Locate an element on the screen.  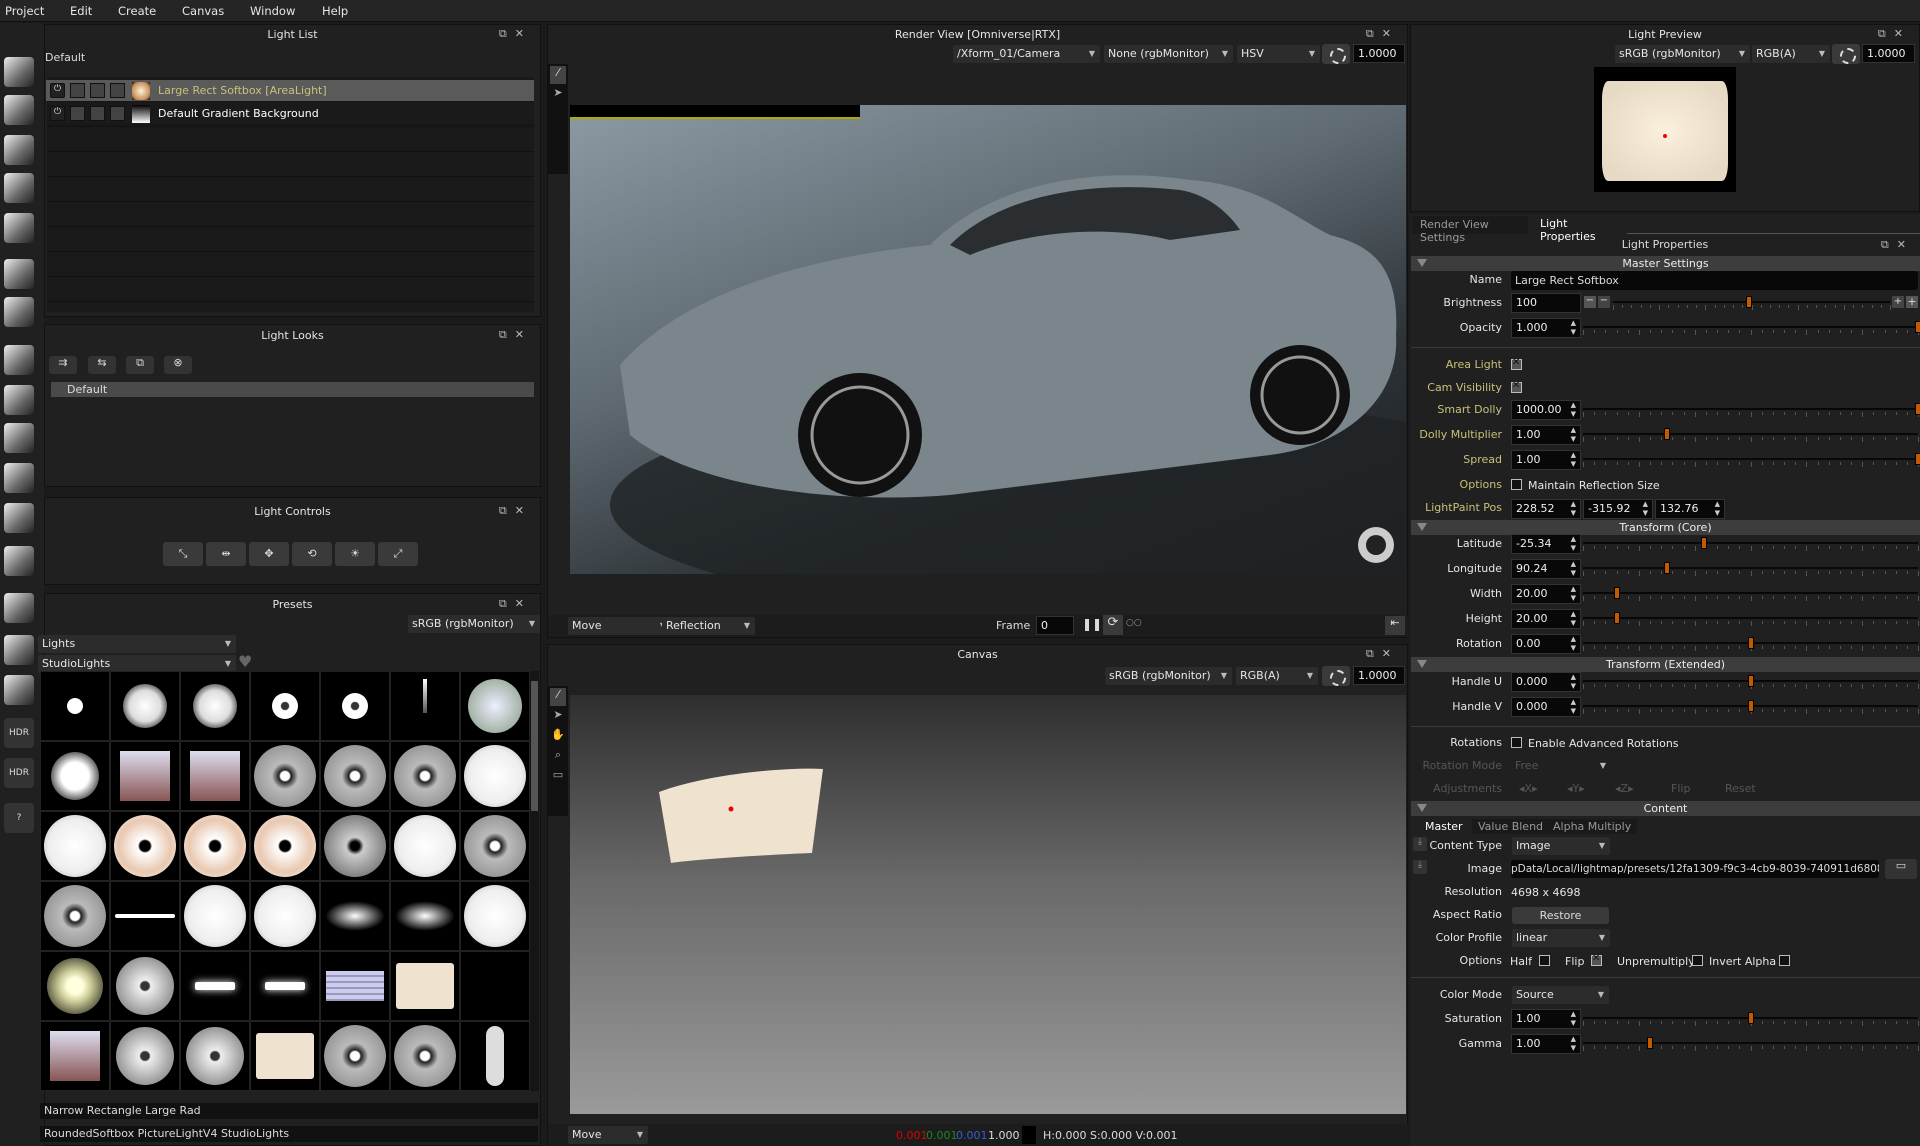
light-list-item: ⏻ Large Rect Softbox [AreaLight] is located at coordinates (290, 91).